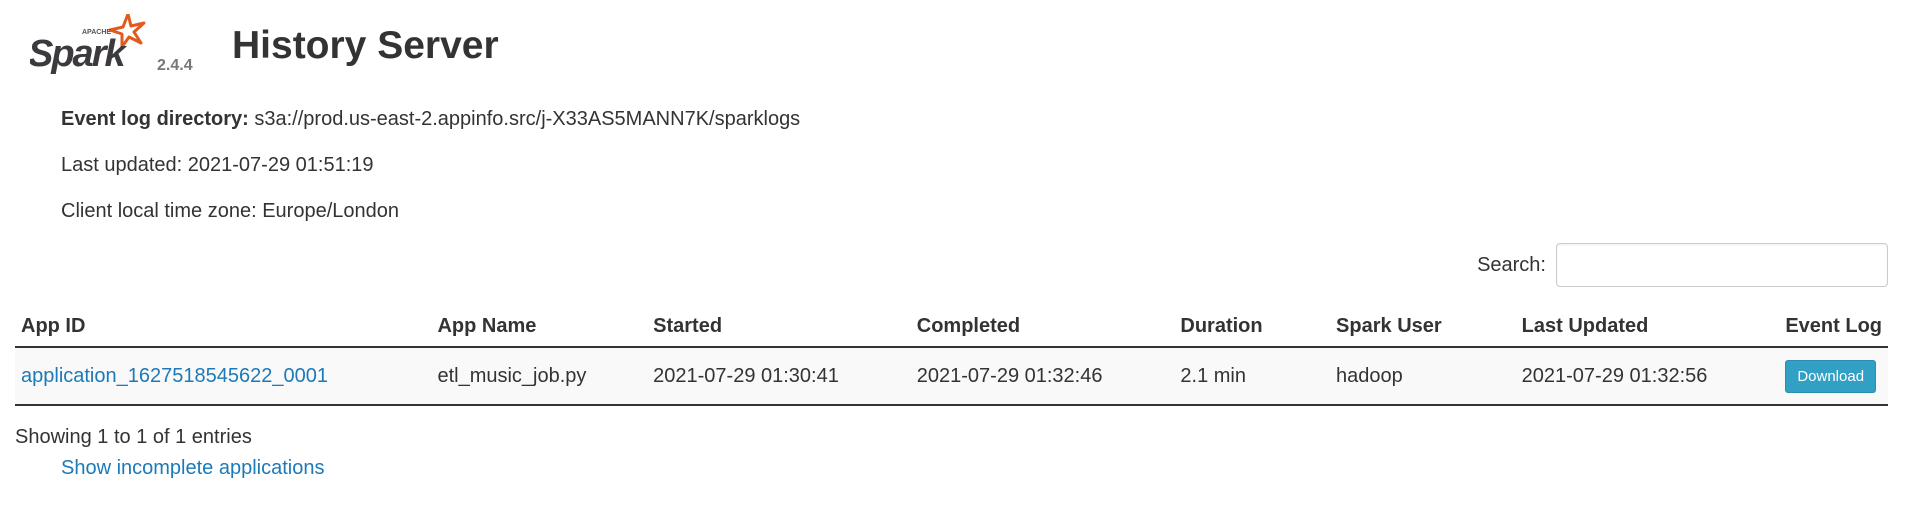 This screenshot has width=1907, height=509. What do you see at coordinates (1252, 376) in the screenshot?
I see `cell-duration: 2.1 min` at bounding box center [1252, 376].